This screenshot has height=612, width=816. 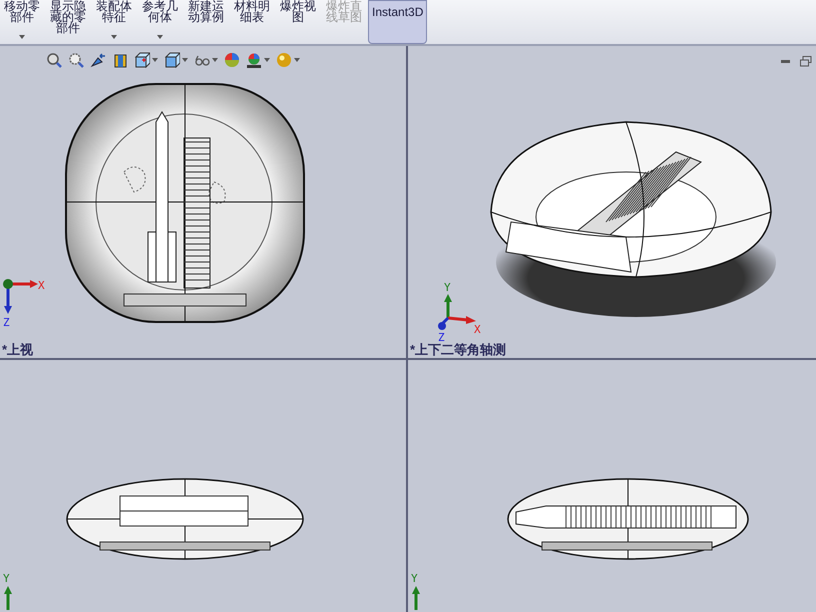 What do you see at coordinates (21, 297) in the screenshot?
I see `axis-triad-drawing` at bounding box center [21, 297].